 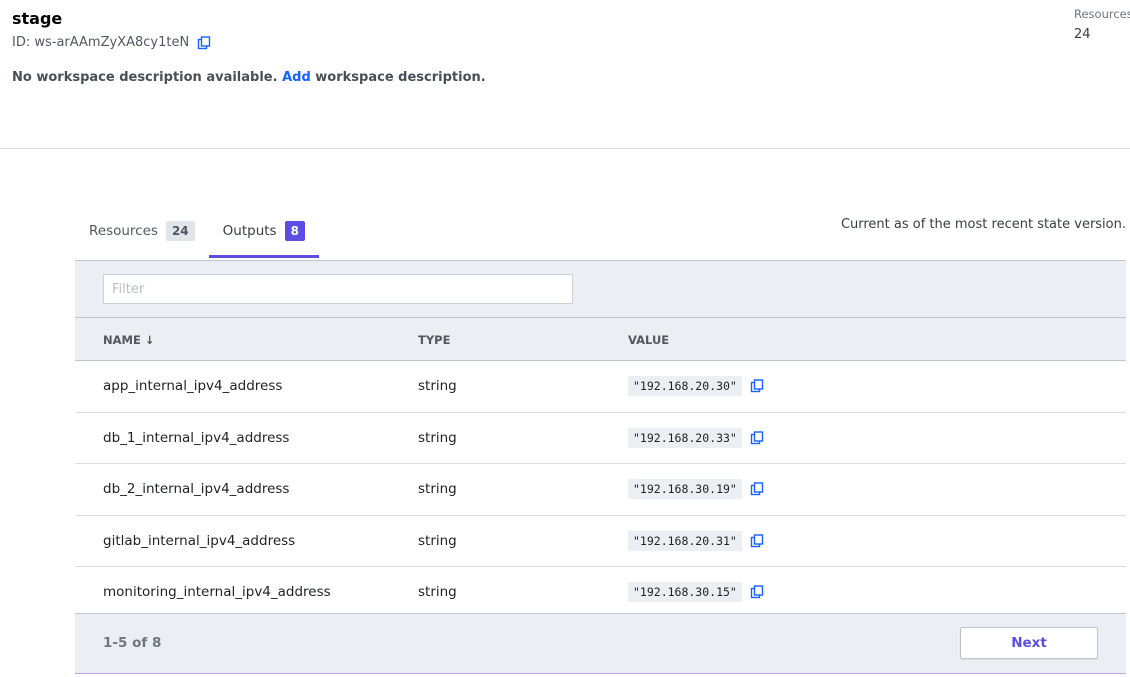 What do you see at coordinates (1102, 24) in the screenshot?
I see `resources-summary: Resources 24` at bounding box center [1102, 24].